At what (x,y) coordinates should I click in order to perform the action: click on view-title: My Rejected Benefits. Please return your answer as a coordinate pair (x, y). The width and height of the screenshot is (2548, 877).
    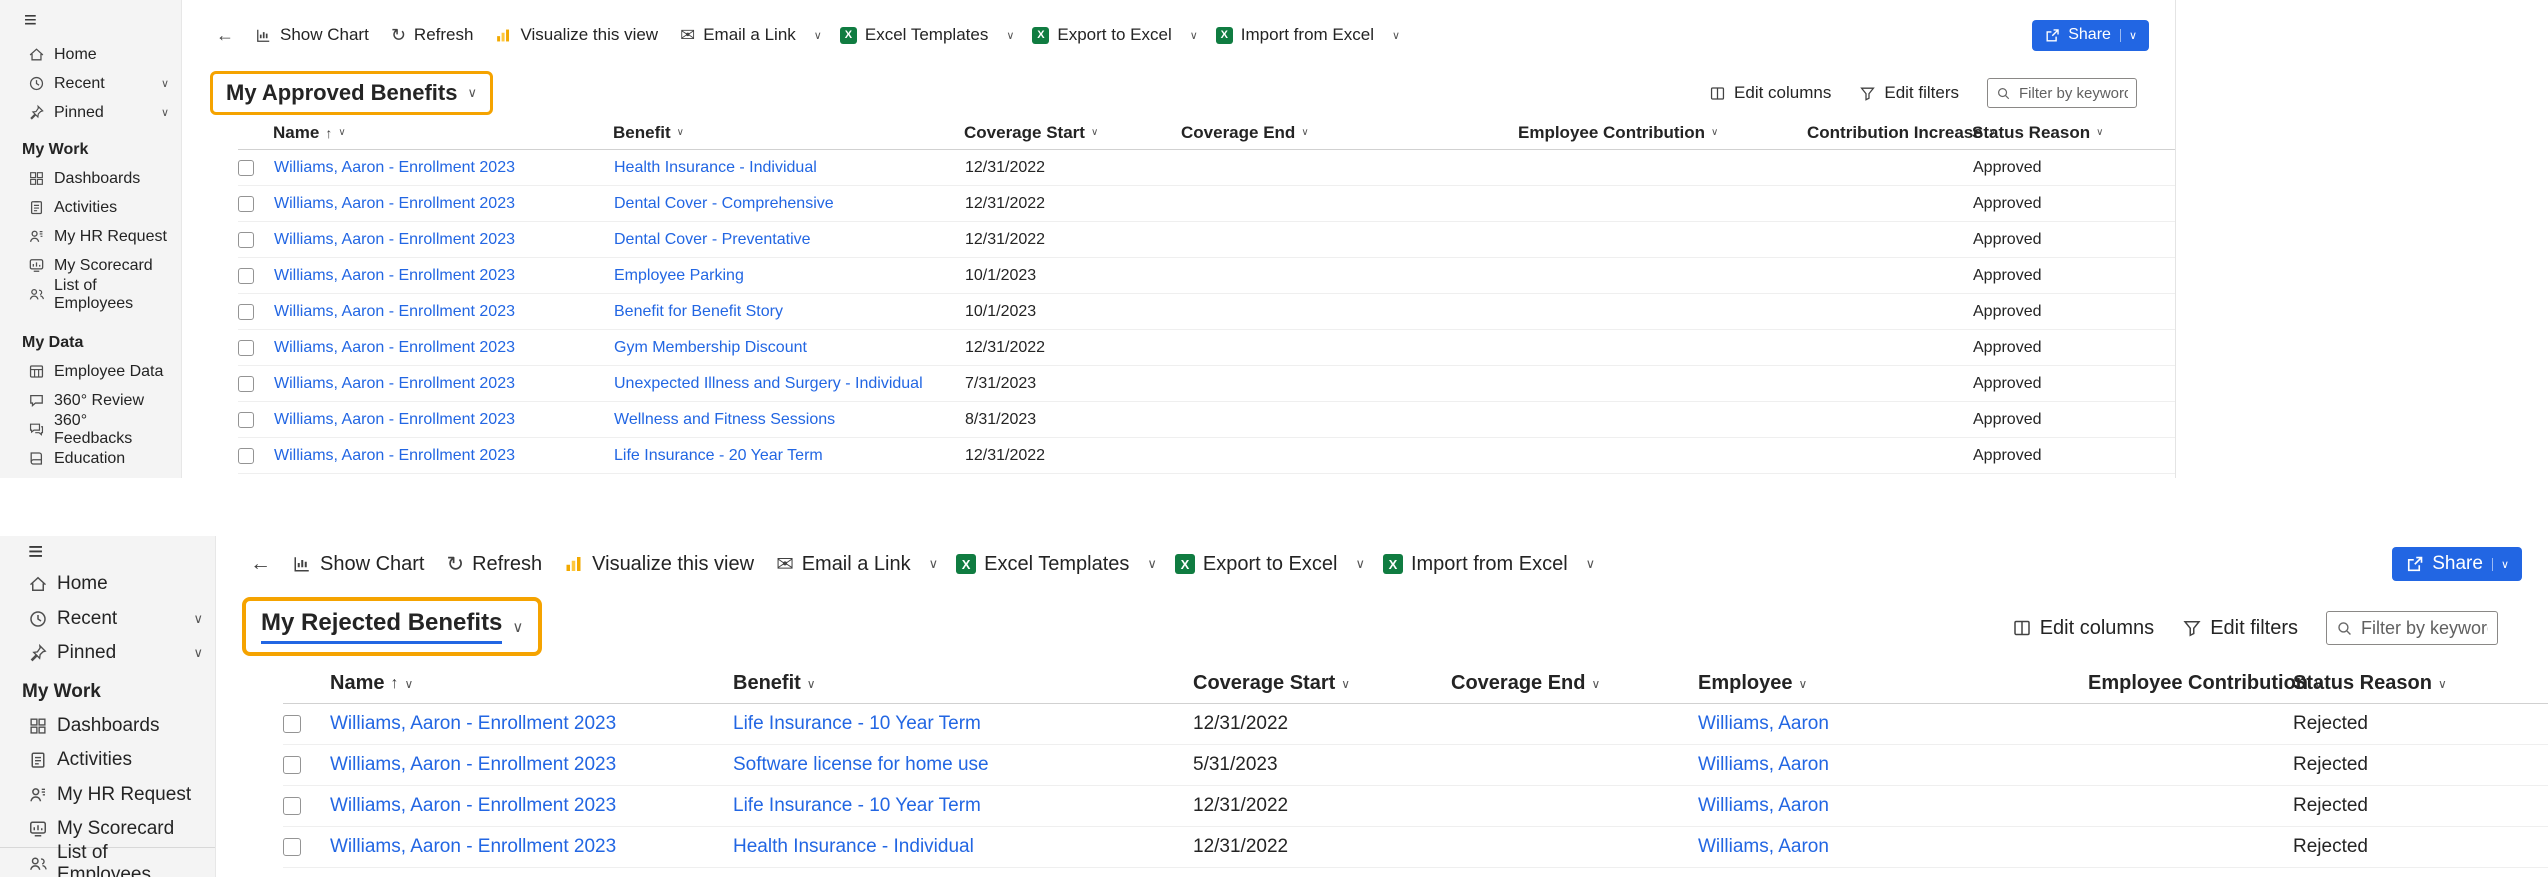
    Looking at the image, I should click on (382, 626).